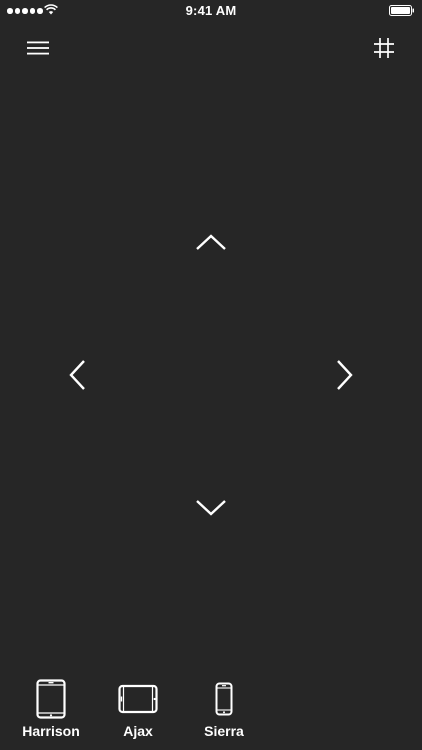  Describe the element at coordinates (138, 731) in the screenshot. I see `device-label-ajax: Ajax` at that location.